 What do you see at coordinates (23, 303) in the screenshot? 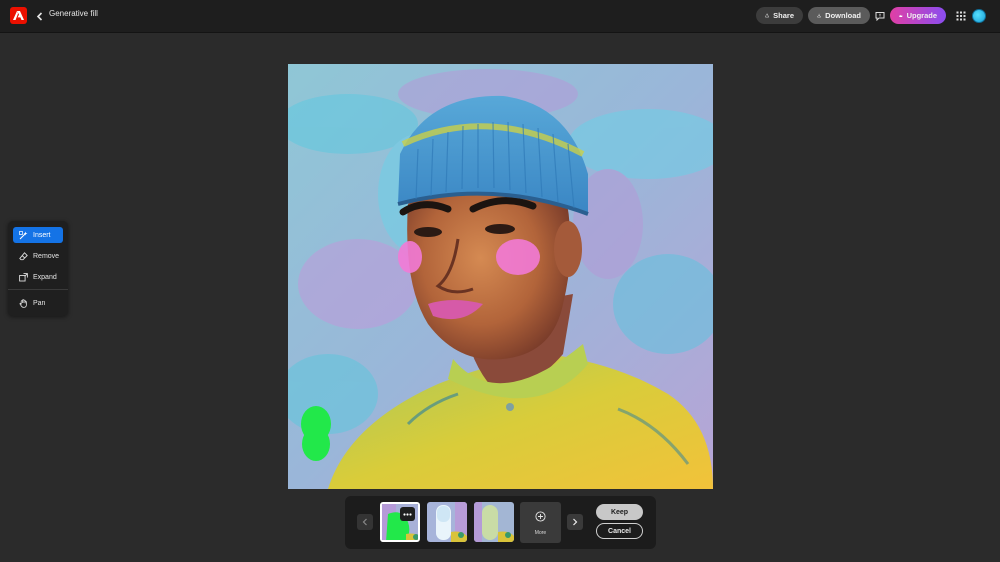
I see `hand-icon` at bounding box center [23, 303].